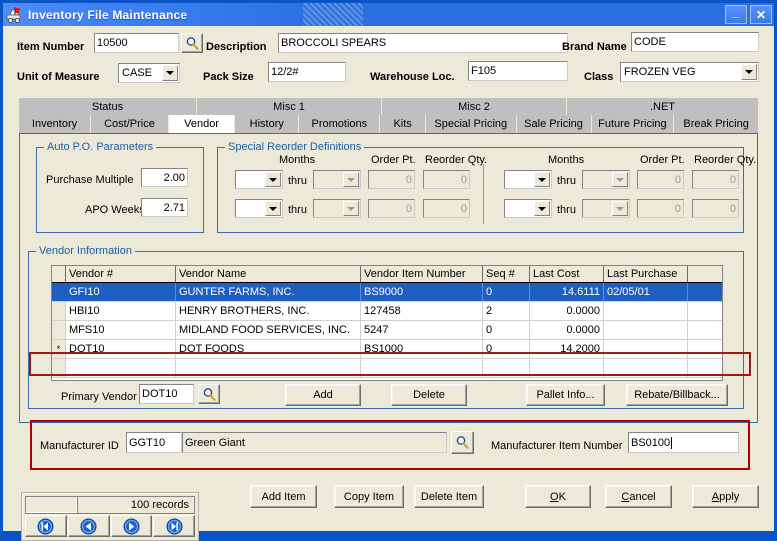 This screenshot has width=777, height=541. I want to click on minimize-button: _, so click(736, 14).